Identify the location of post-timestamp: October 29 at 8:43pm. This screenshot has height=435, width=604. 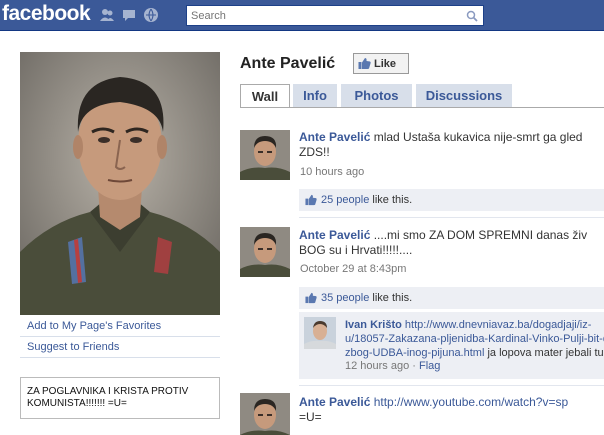
(353, 269).